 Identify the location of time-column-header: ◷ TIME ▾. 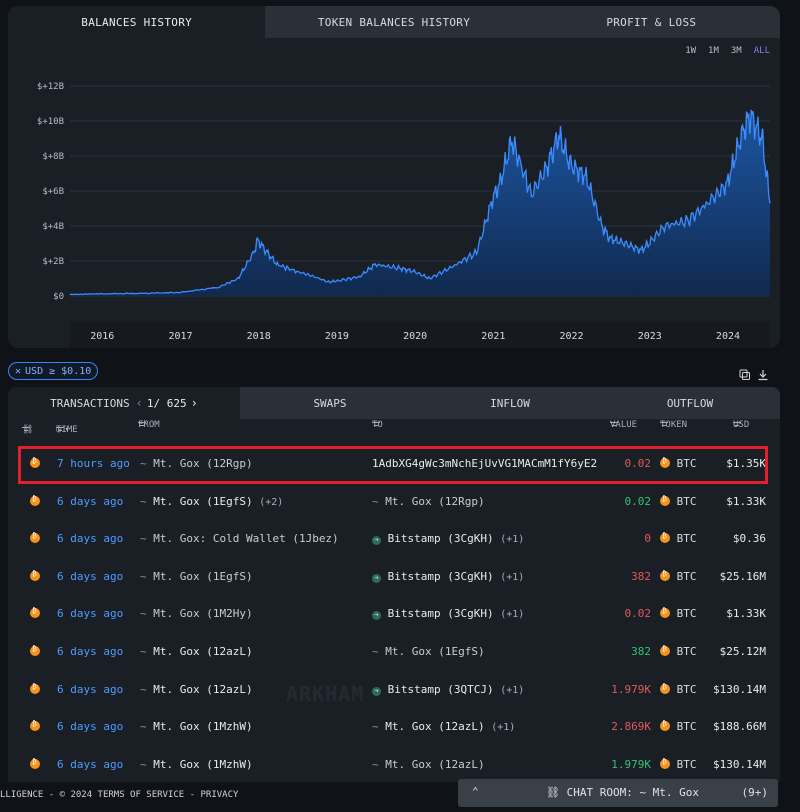
(67, 430).